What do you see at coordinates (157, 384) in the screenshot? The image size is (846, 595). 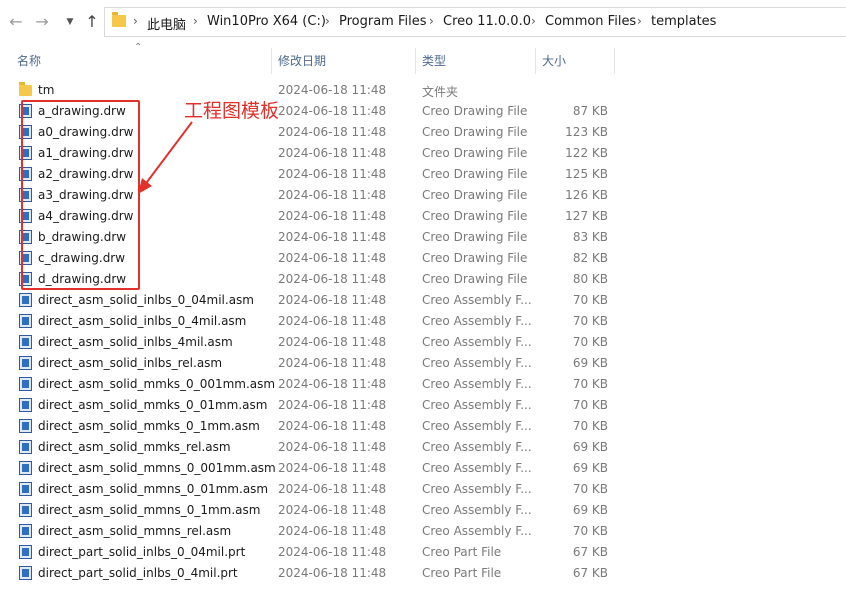 I see `file-name: direct_asm_solid_mmks_0_001mm.asm` at bounding box center [157, 384].